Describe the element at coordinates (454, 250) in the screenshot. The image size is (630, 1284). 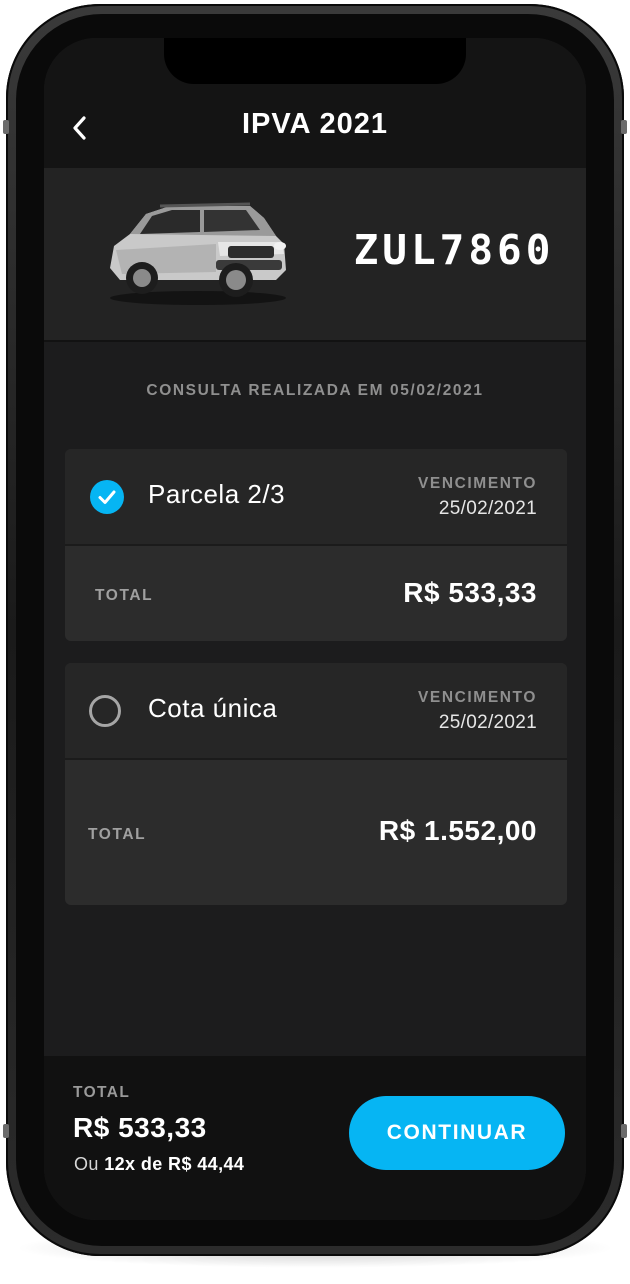
I see `license-plate: ZUL7860` at that location.